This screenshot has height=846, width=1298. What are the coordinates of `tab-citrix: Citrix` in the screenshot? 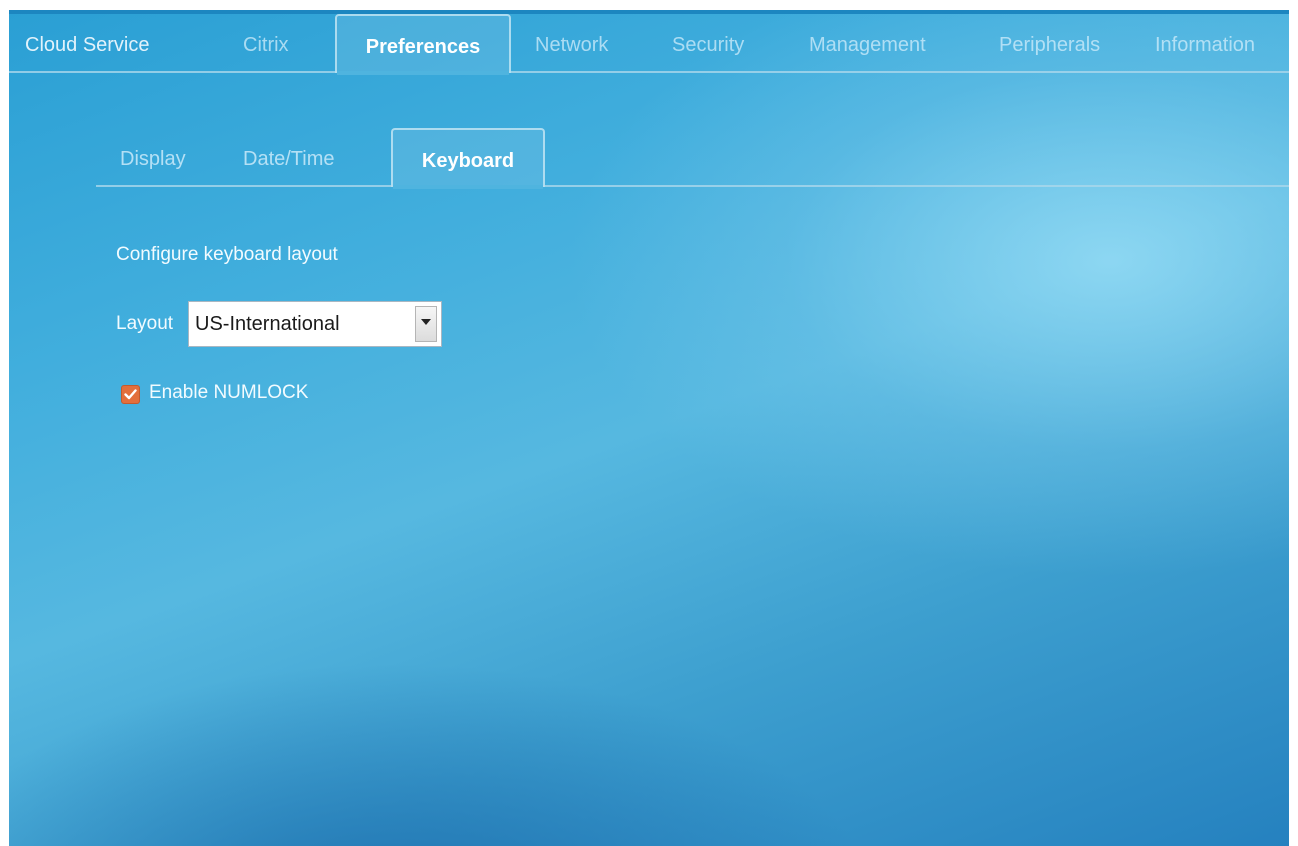 It's located at (266, 42).